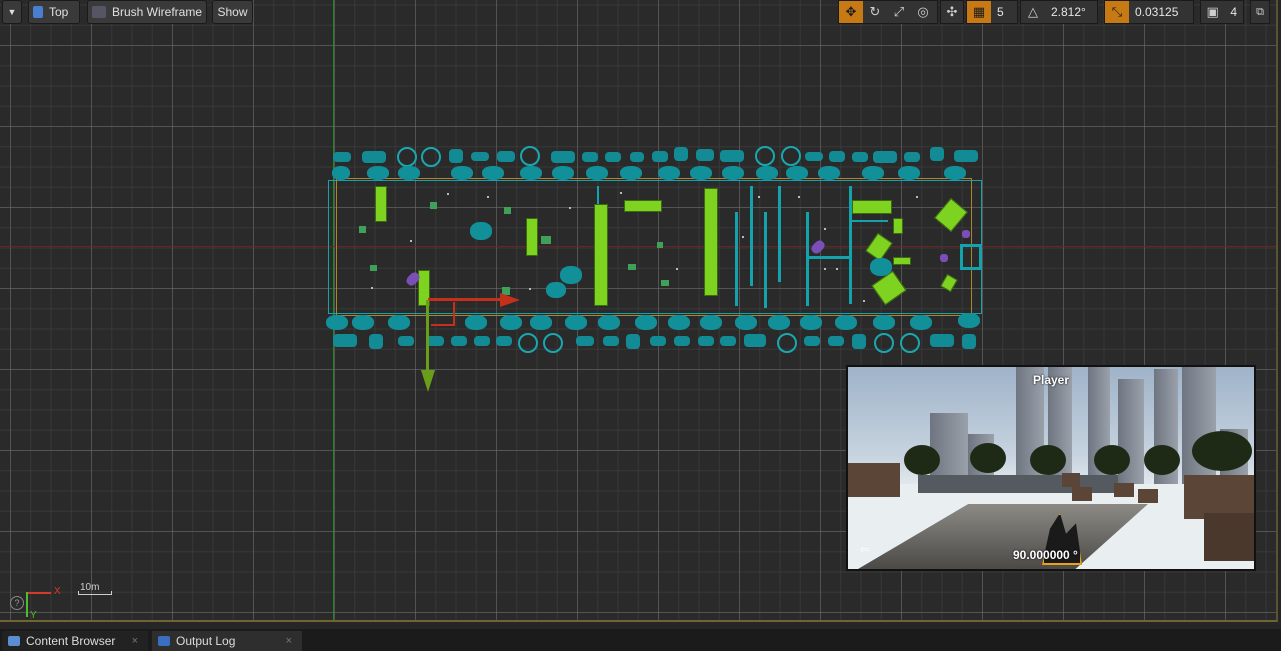 The image size is (1281, 651). I want to click on maximize-viewport-button: ⧉, so click(1260, 12).